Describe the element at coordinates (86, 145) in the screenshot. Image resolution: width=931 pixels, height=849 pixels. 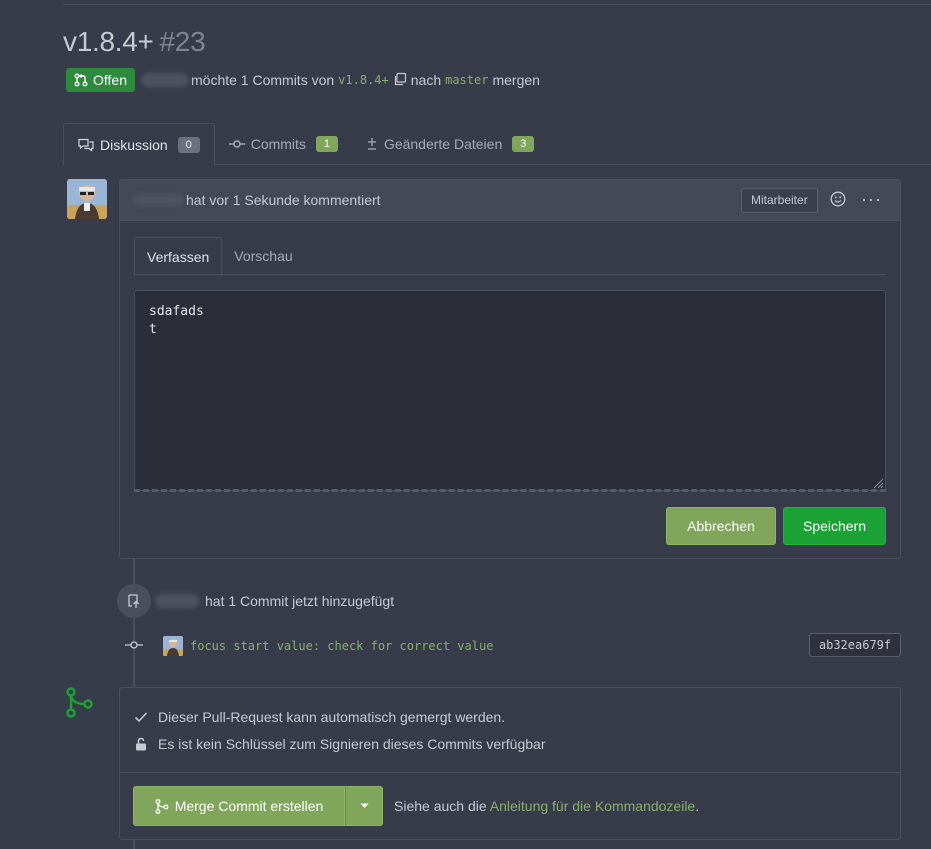
I see `comments-icon` at that location.